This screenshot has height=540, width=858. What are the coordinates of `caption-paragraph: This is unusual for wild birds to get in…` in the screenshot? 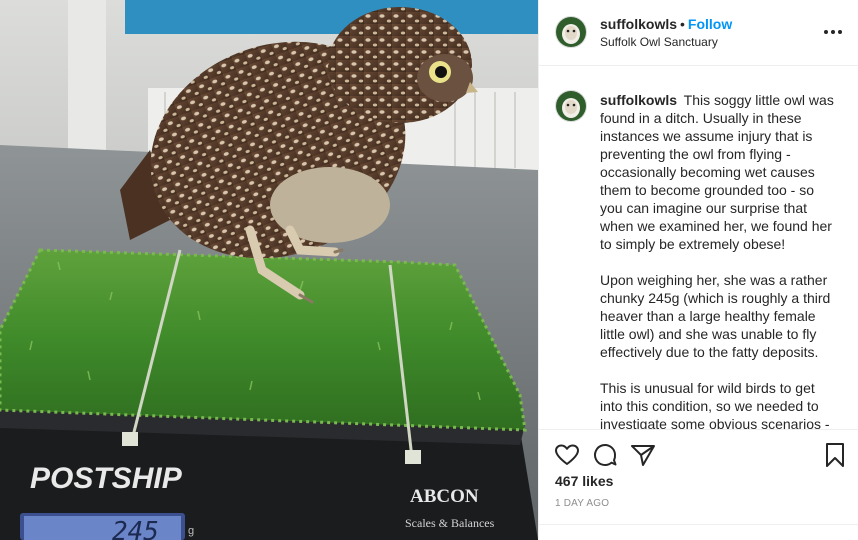 It's located at (715, 405).